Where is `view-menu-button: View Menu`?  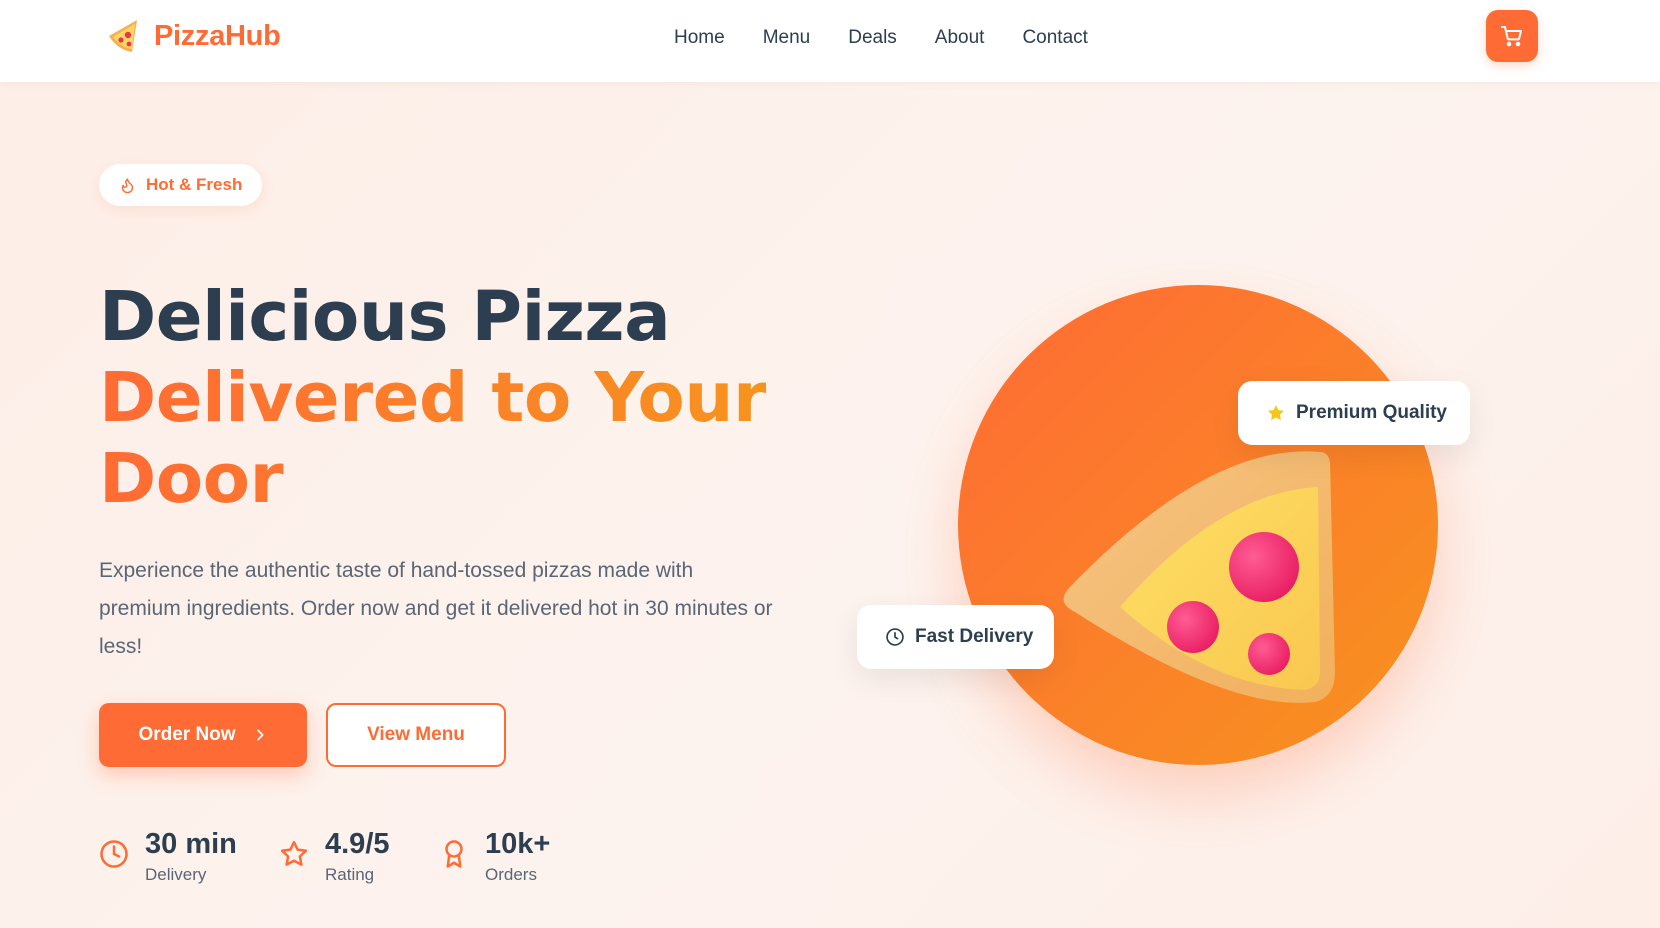 view-menu-button: View Menu is located at coordinates (416, 735).